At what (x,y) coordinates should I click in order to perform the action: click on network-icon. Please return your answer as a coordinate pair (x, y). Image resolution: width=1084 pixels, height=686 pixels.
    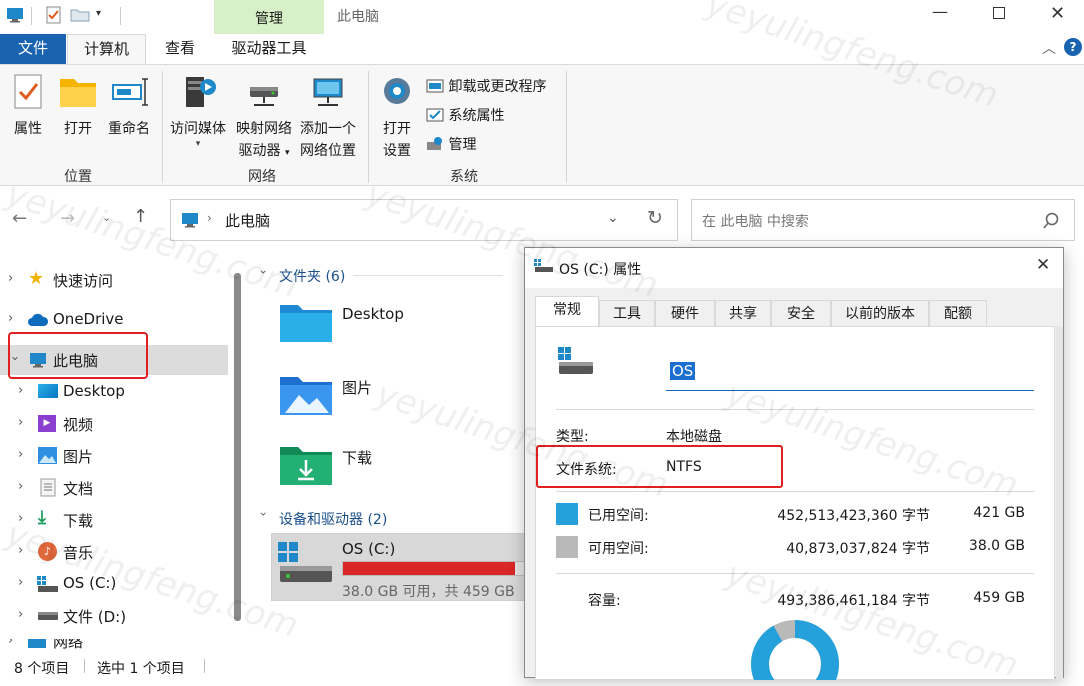
    Looking at the image, I should click on (37, 643).